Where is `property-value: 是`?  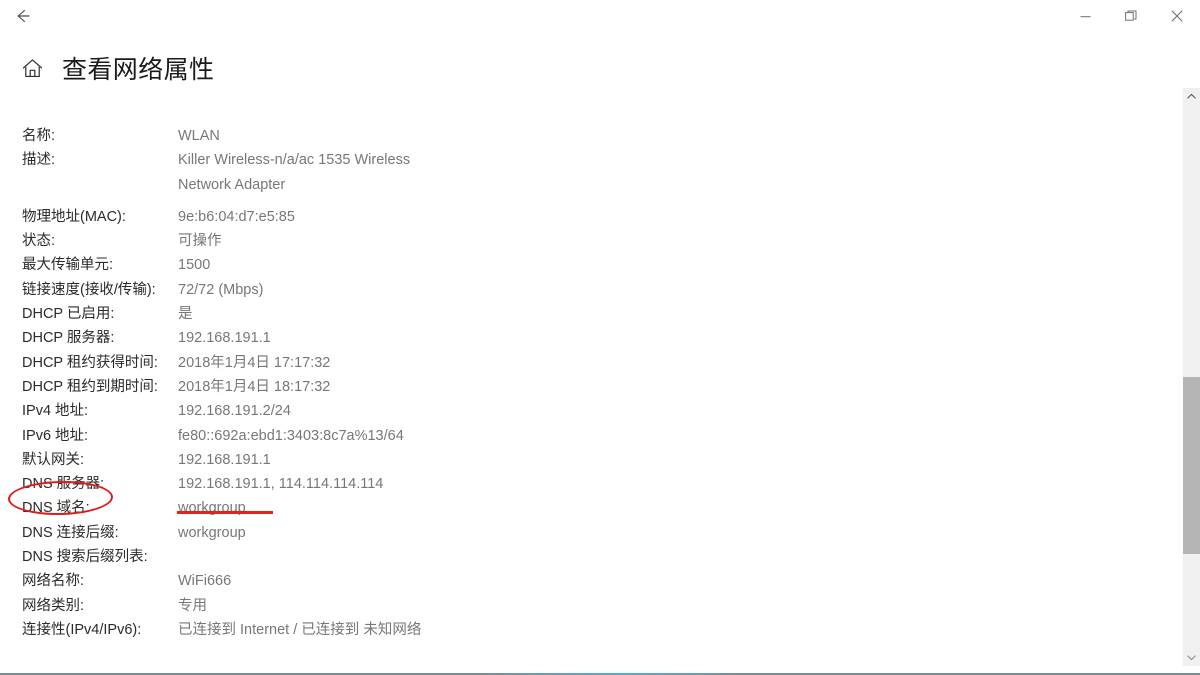
property-value: 是 is located at coordinates (185, 314).